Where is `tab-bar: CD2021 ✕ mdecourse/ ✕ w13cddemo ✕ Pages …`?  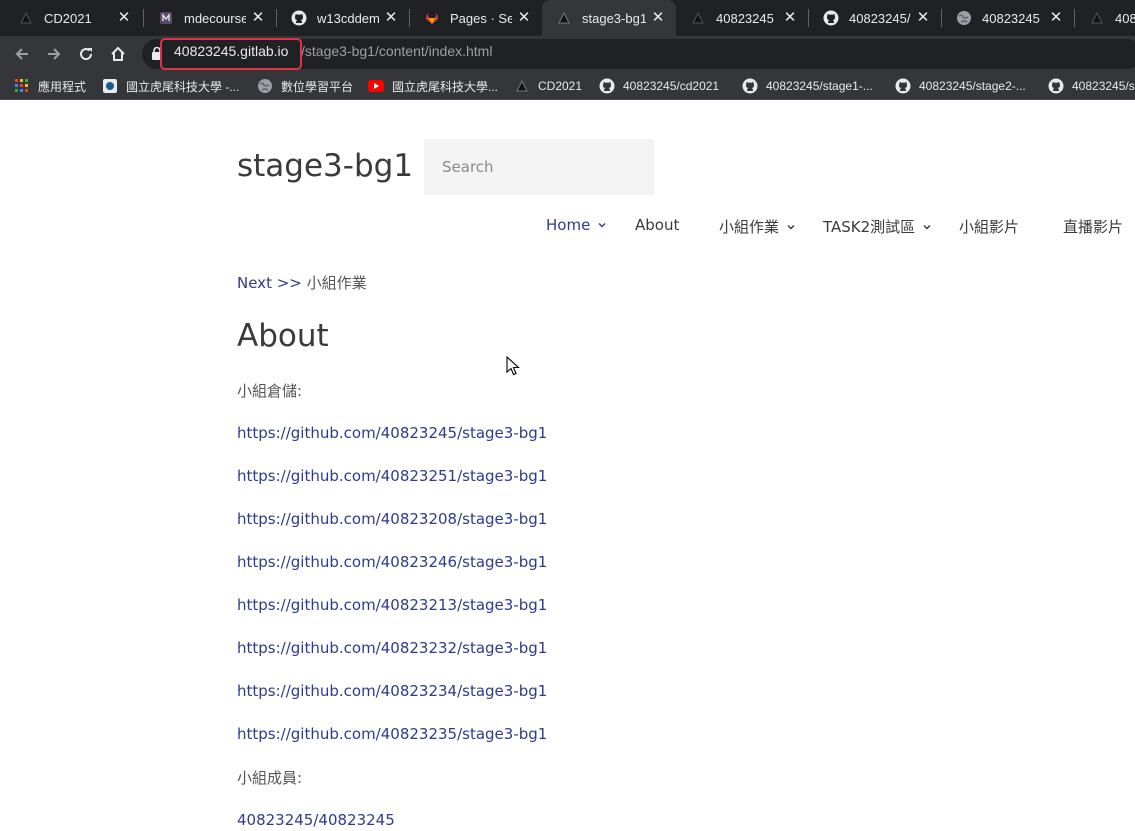
tab-bar: CD2021 ✕ mdecourse/ ✕ w13cddemo ✕ Pages … is located at coordinates (567, 18).